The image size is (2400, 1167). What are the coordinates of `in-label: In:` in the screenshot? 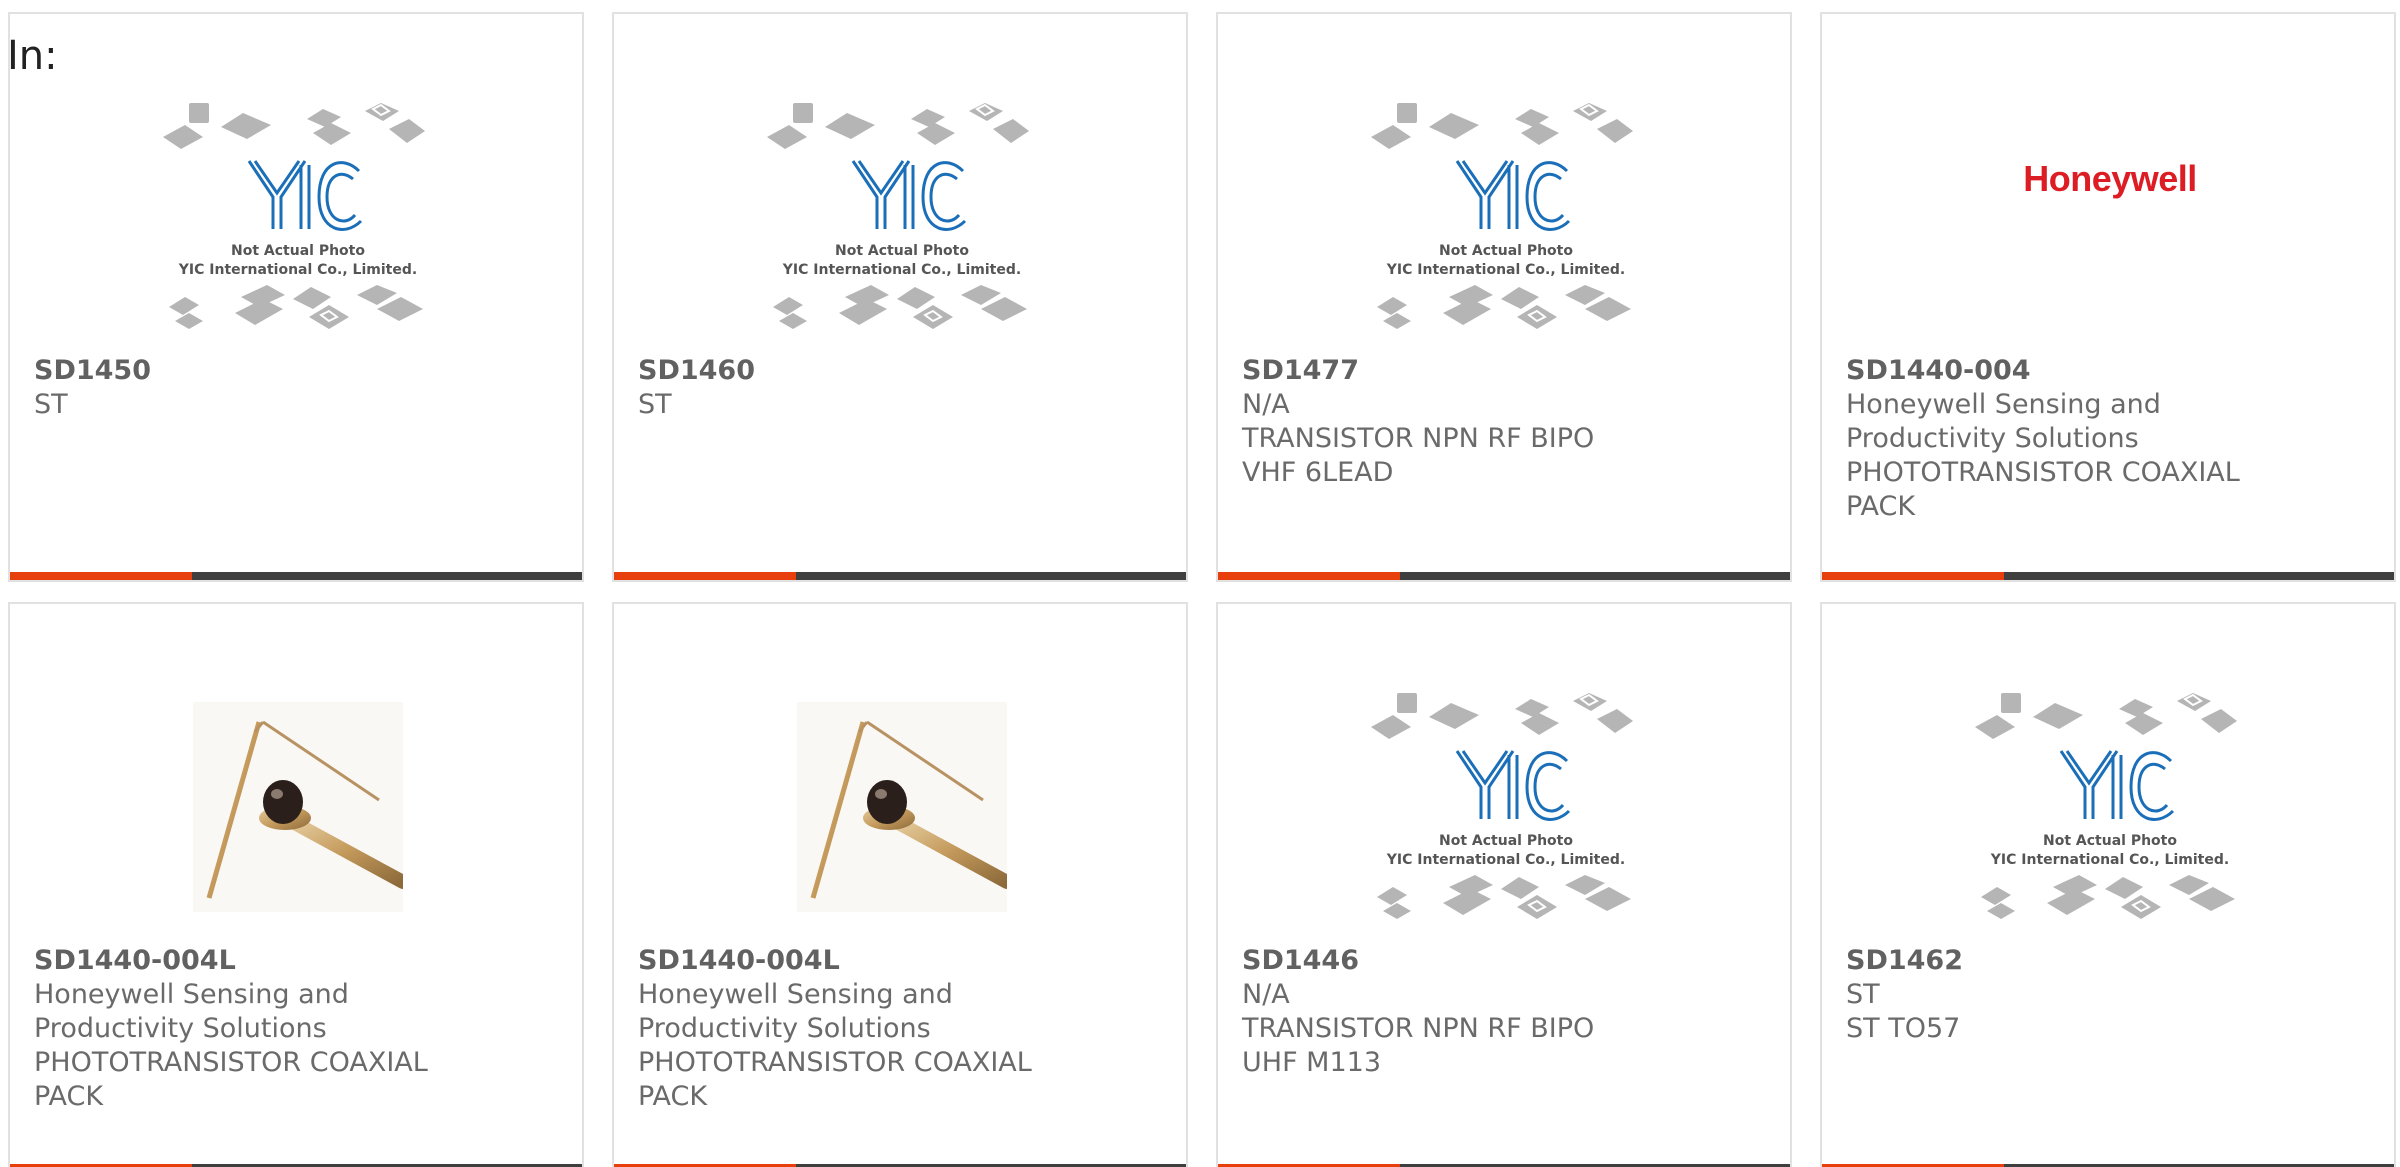 It's located at (32, 56).